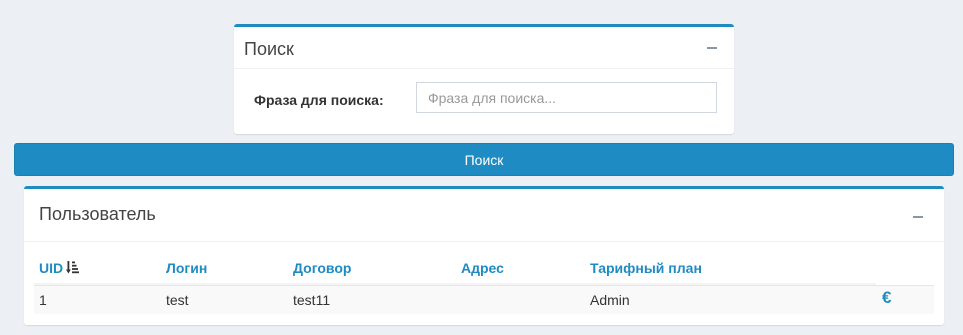 The image size is (963, 335). What do you see at coordinates (319, 100) in the screenshot?
I see `search-phrase-label: Фраза для поиска:` at bounding box center [319, 100].